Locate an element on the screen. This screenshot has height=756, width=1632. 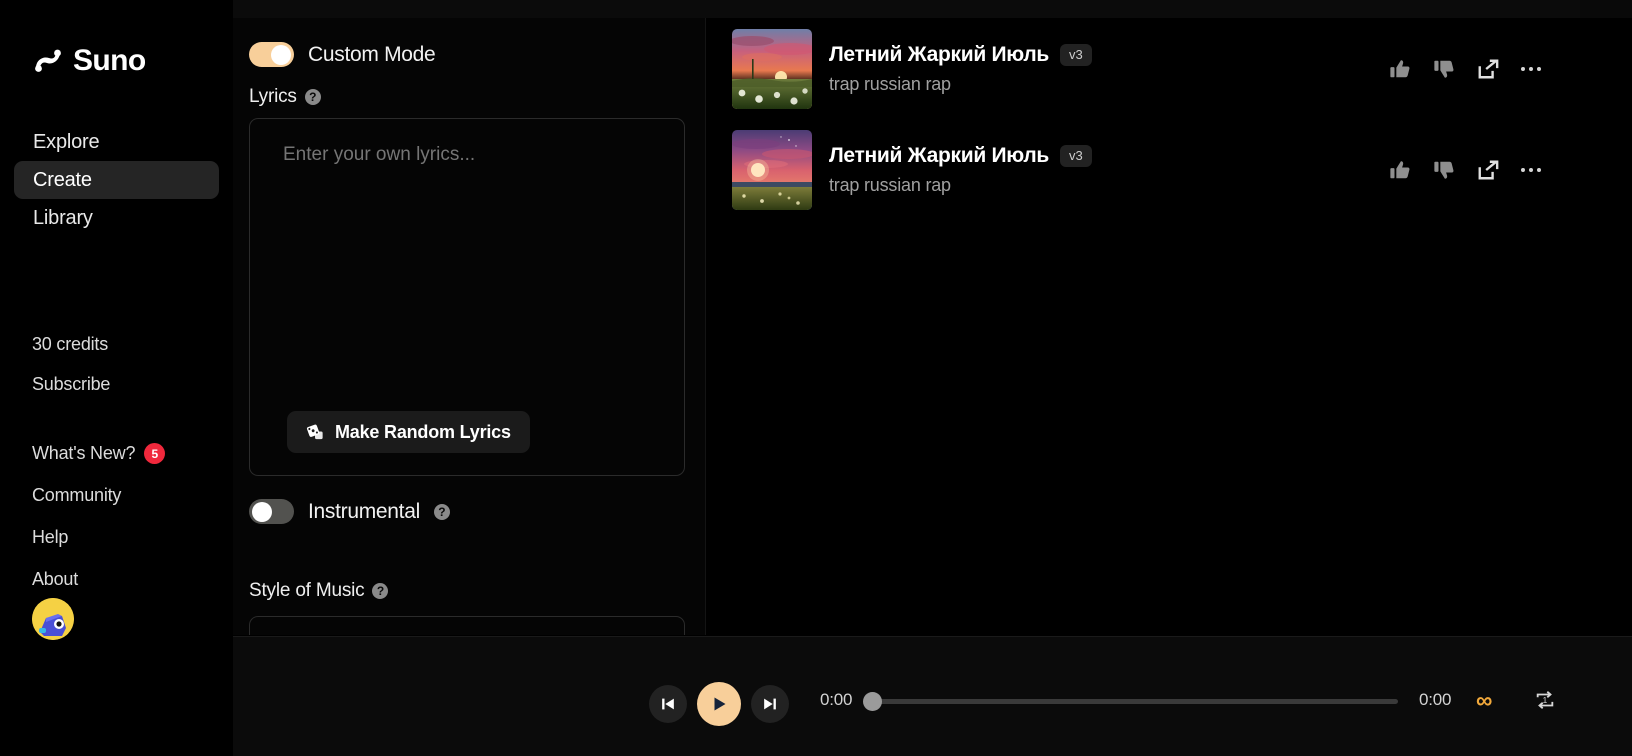
make-random-lyrics-label: Make Random Lyrics is located at coordinates (423, 431).